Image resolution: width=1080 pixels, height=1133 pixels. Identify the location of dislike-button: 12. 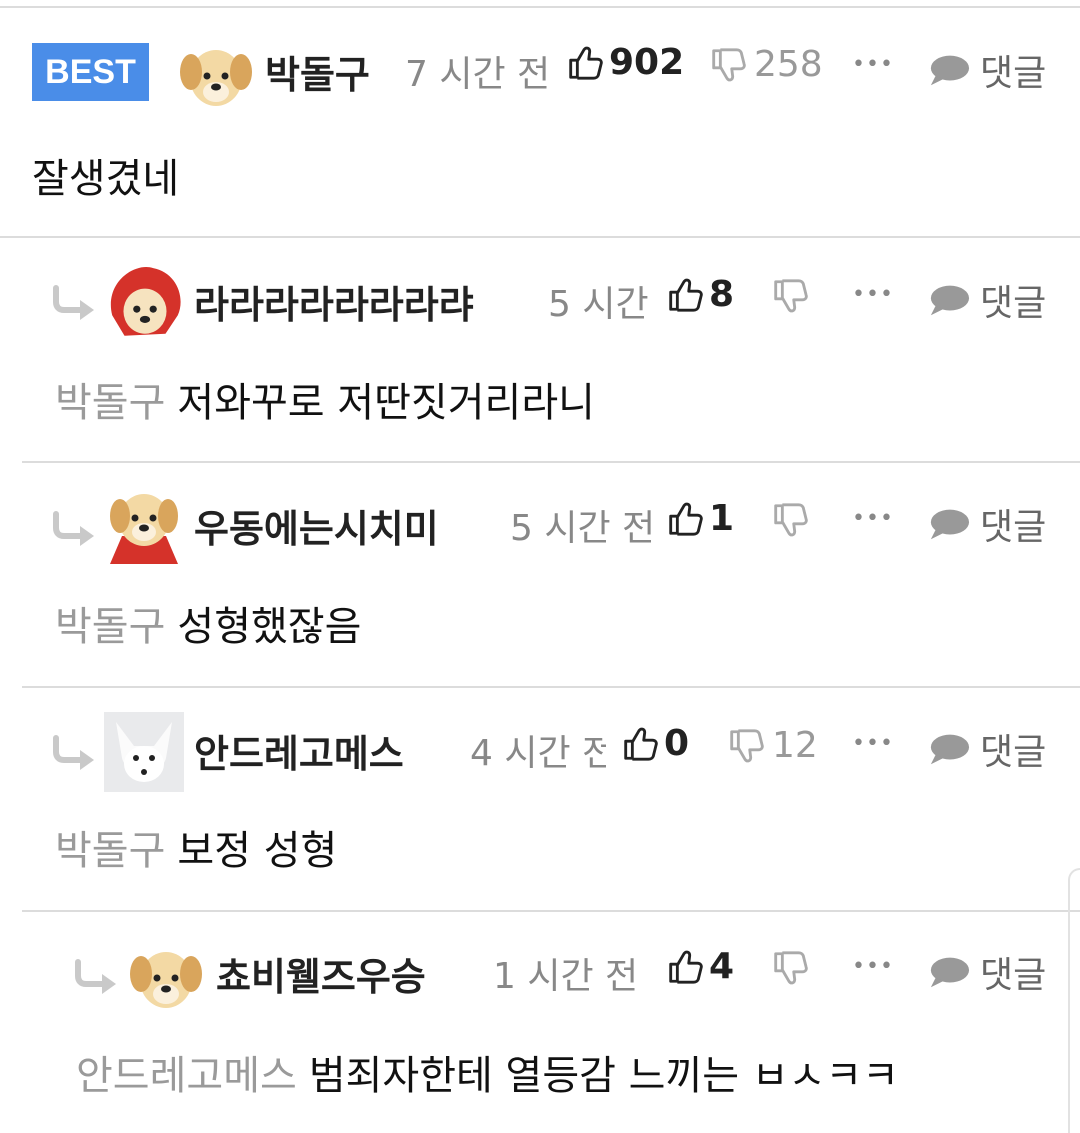
(772, 745).